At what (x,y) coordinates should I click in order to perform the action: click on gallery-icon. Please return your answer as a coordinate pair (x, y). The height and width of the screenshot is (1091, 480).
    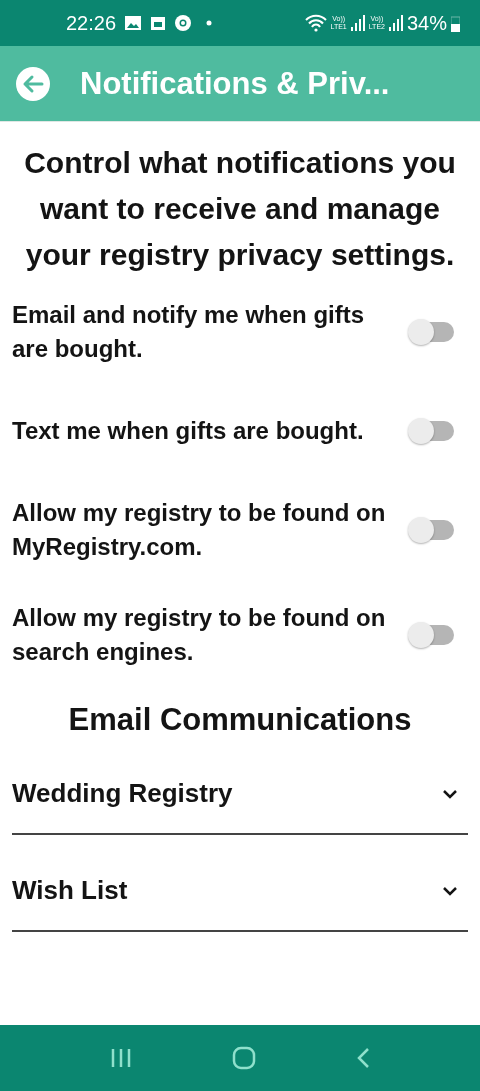
    Looking at the image, I should click on (133, 23).